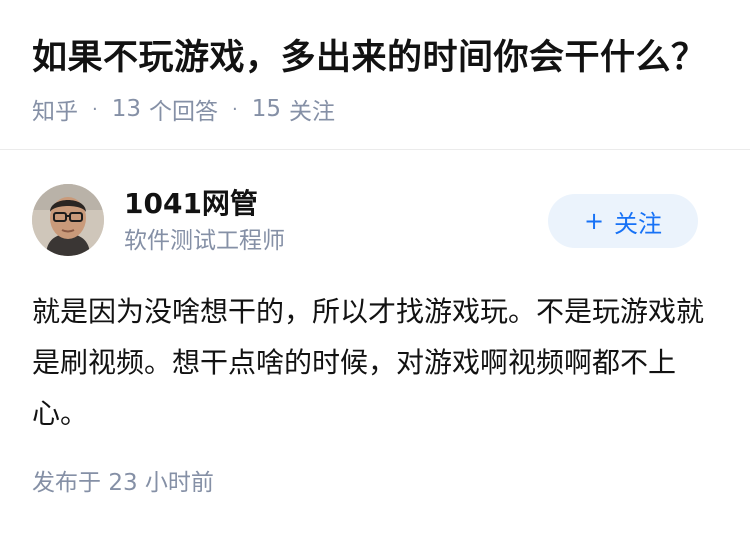 The width and height of the screenshot is (750, 534). Describe the element at coordinates (369, 58) in the screenshot. I see `question-title: 如果不玩游戏，多出来的时间你会干什么？` at that location.